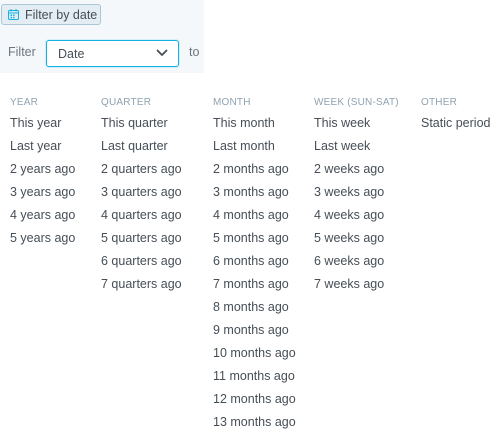 This screenshot has width=496, height=438. What do you see at coordinates (232, 102) in the screenshot?
I see `column-header-month: MONTH` at bounding box center [232, 102].